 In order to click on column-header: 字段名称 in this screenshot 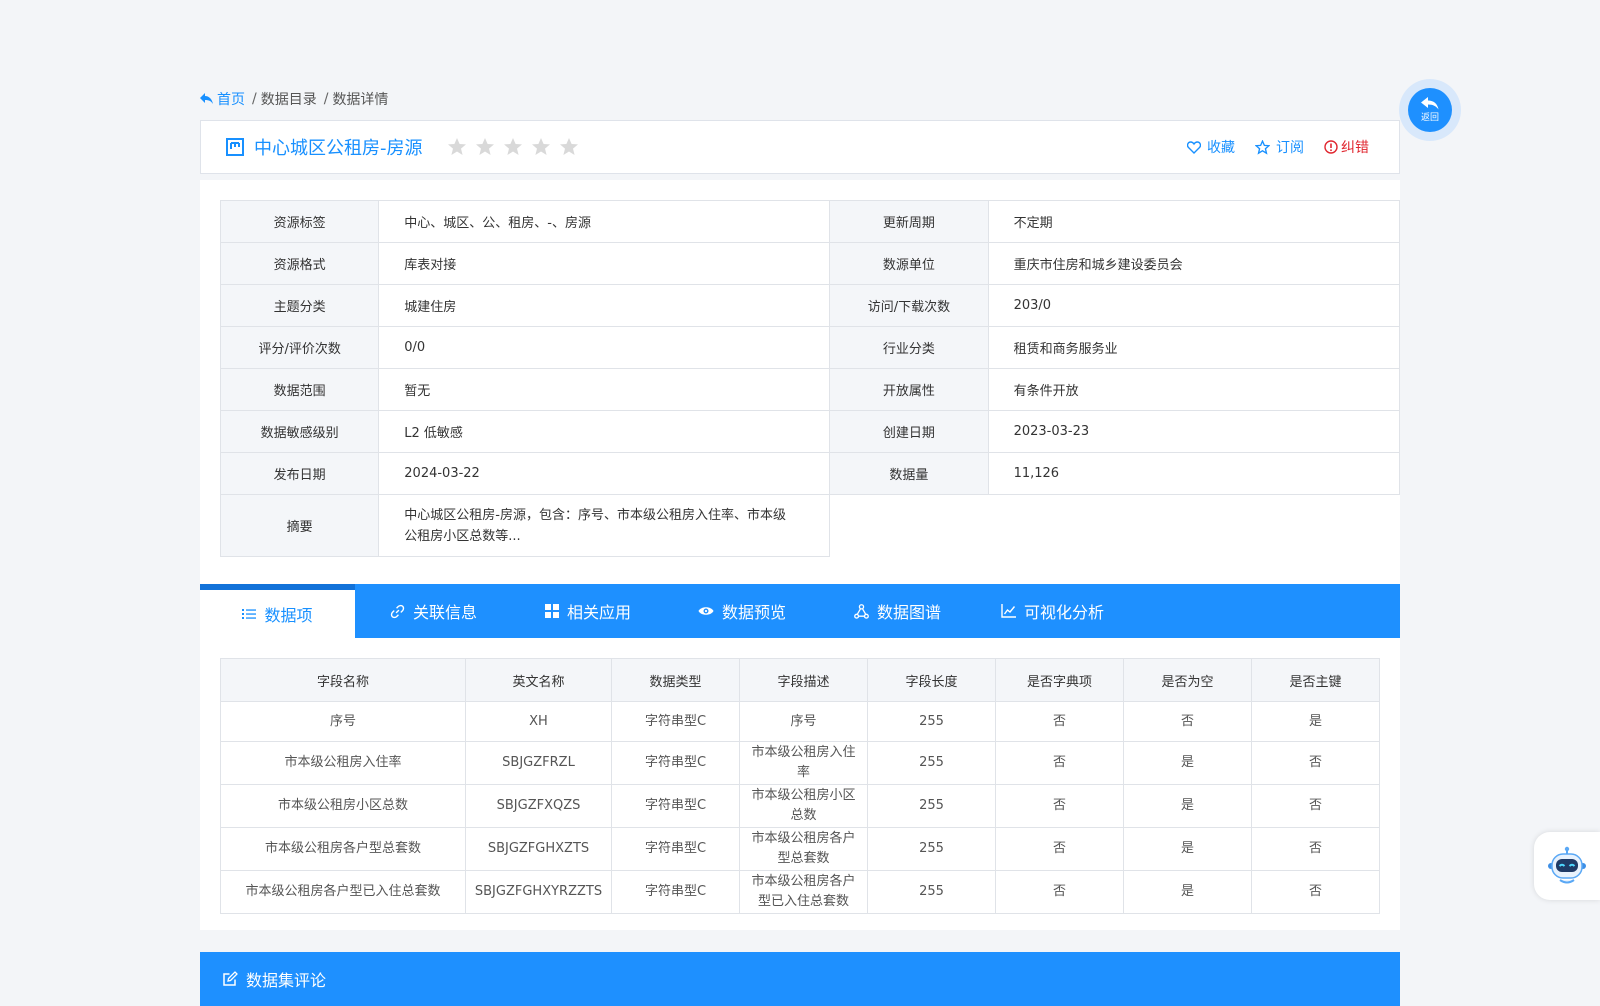, I will do `click(343, 680)`.